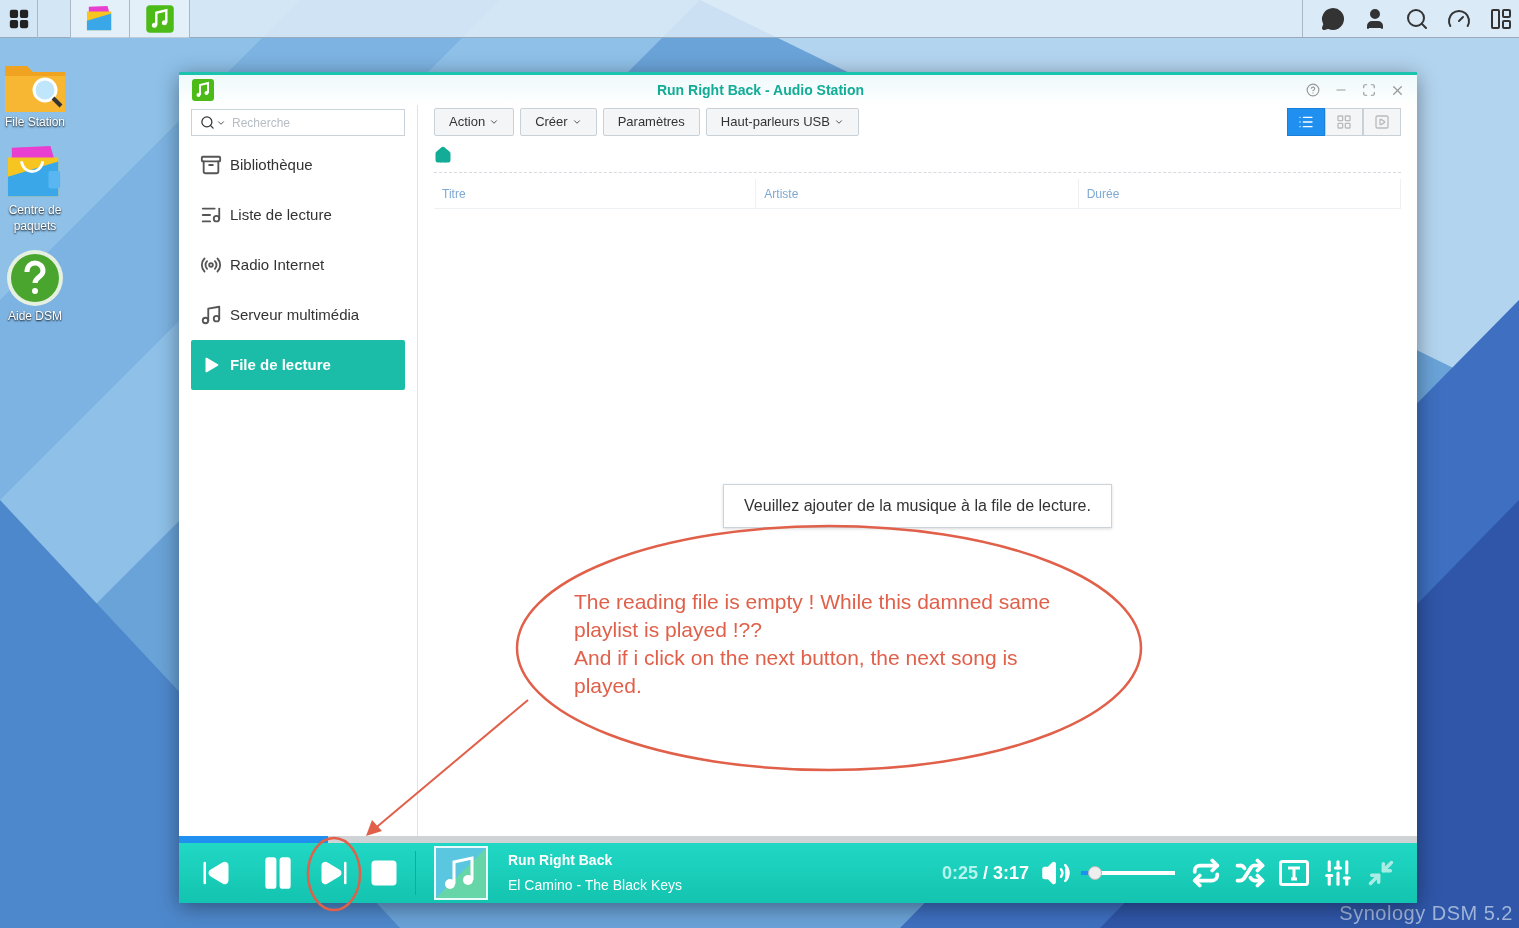  I want to click on progress-track, so click(798, 839).